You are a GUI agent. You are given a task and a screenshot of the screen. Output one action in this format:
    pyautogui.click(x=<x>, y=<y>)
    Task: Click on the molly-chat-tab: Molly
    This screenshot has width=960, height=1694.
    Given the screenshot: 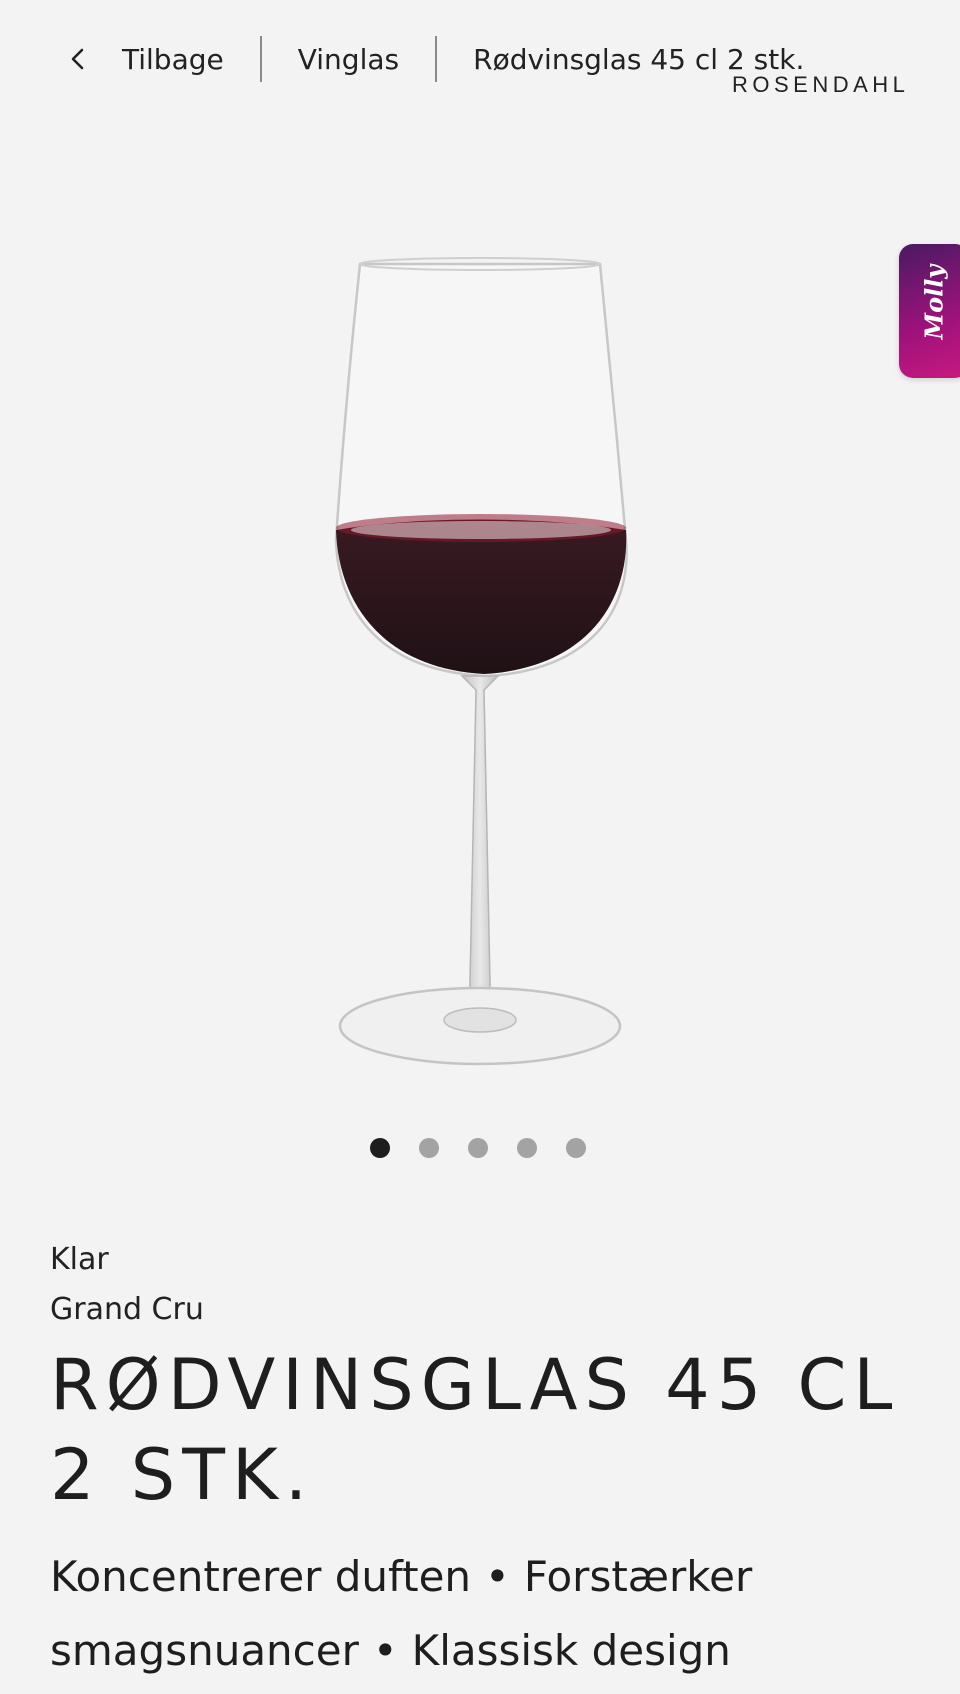 What is the action you would take?
    pyautogui.click(x=929, y=311)
    